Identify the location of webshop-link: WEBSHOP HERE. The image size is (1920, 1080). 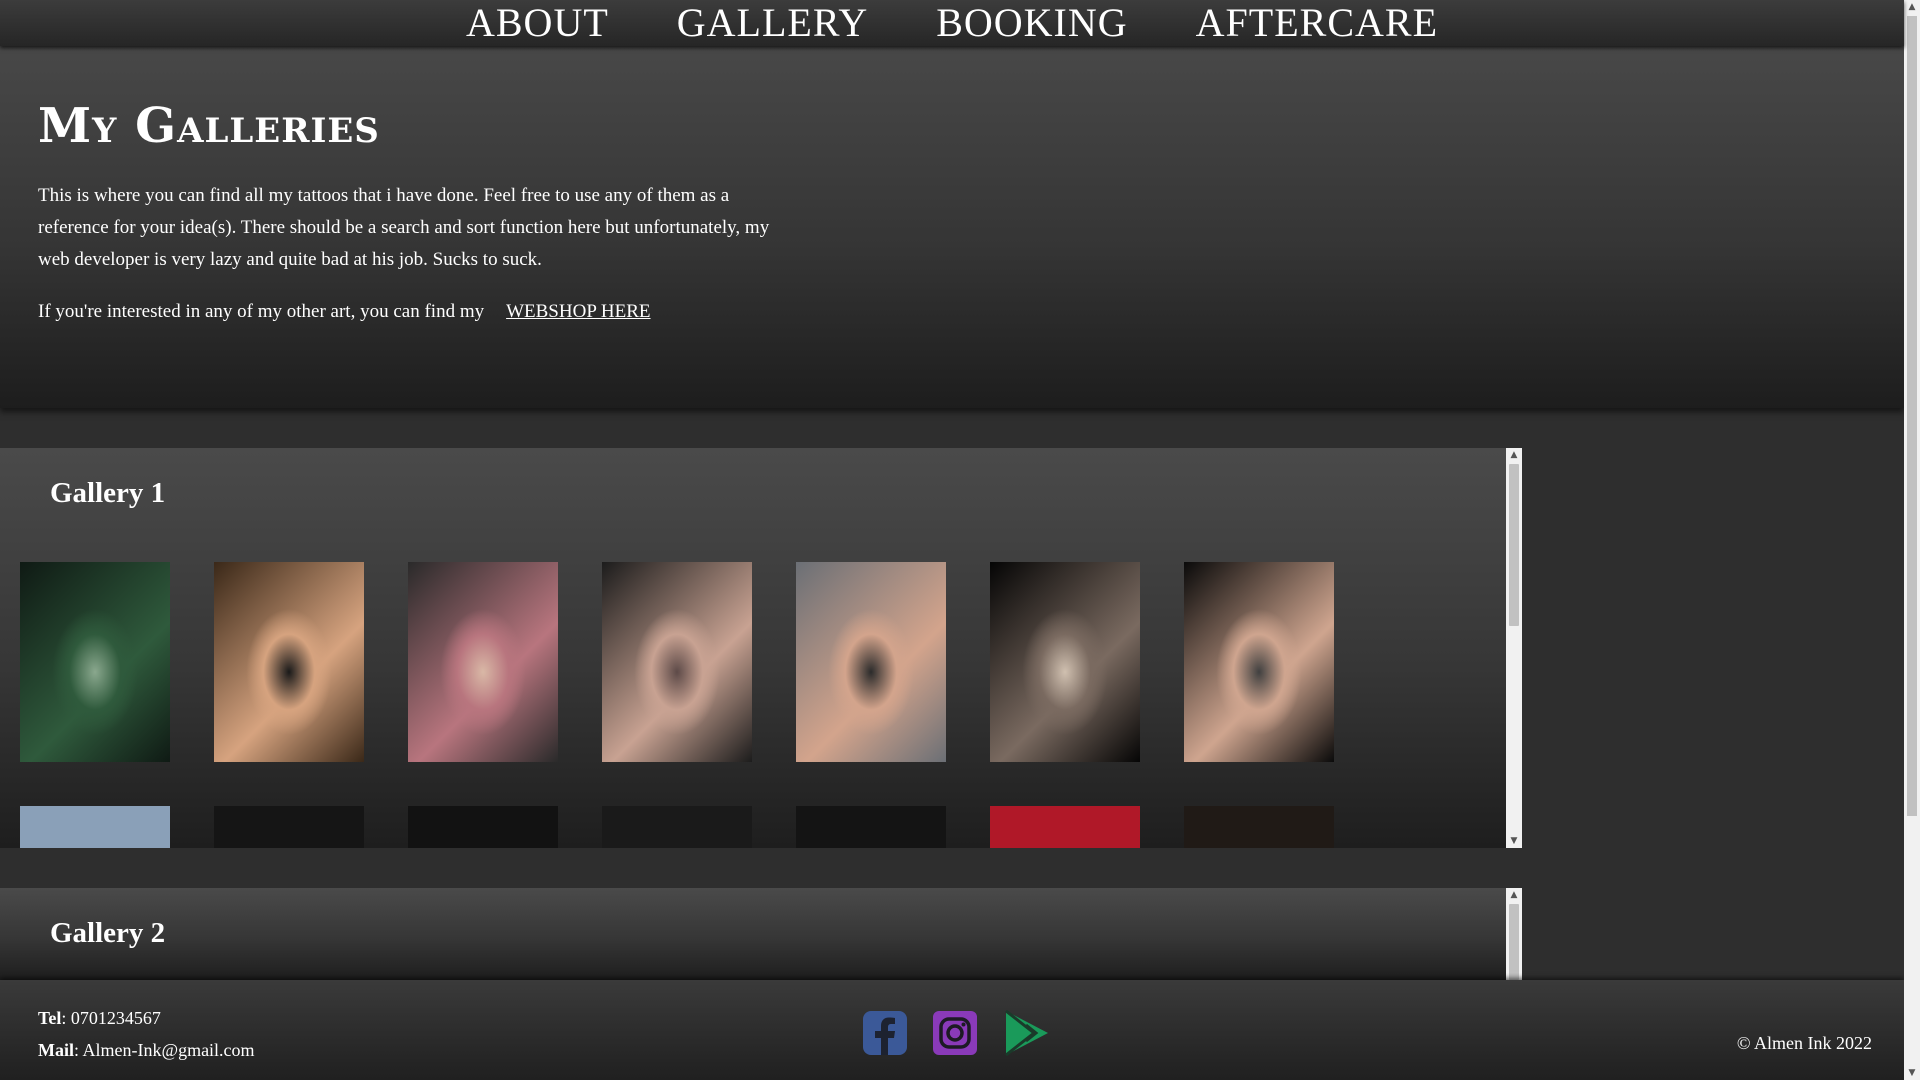
(578, 311).